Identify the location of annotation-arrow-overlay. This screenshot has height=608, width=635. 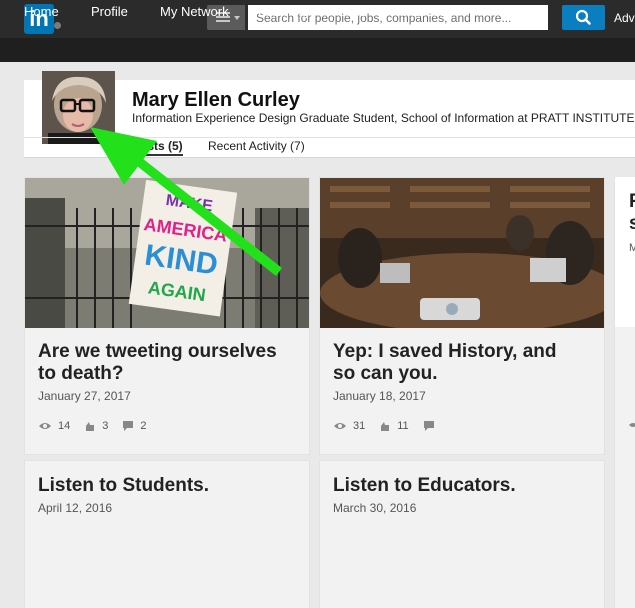
(186, 201).